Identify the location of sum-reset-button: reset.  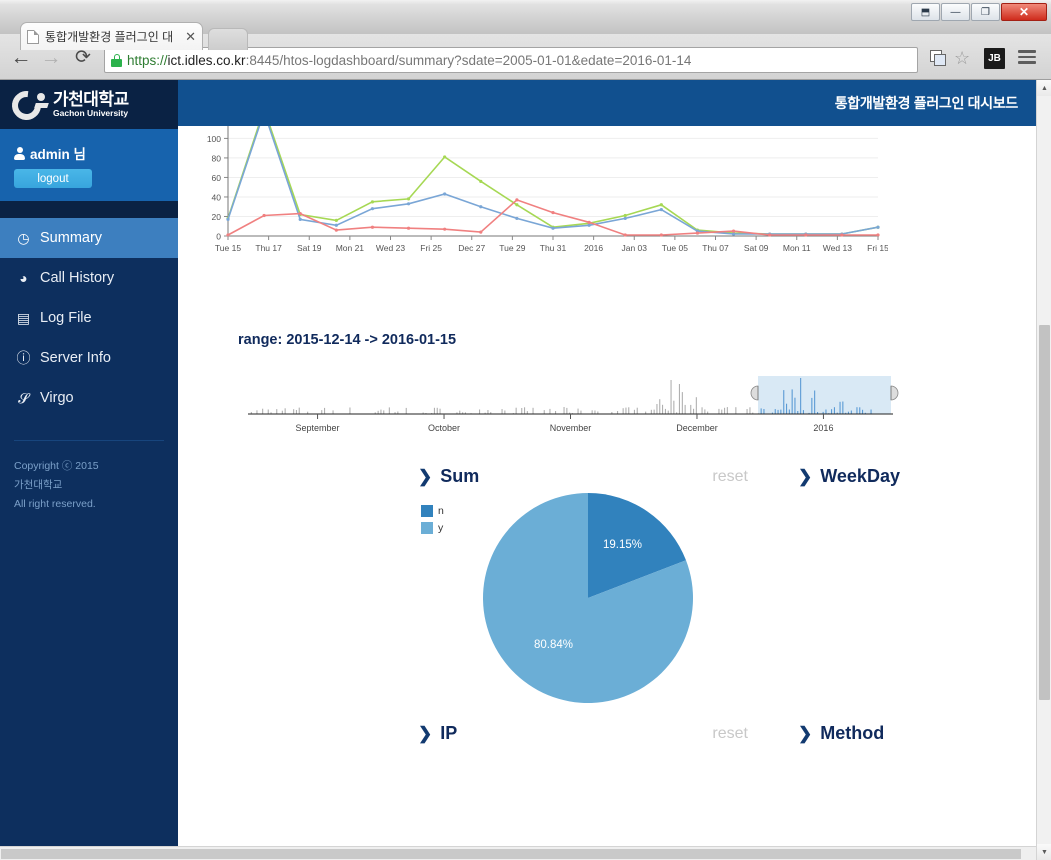
(730, 477).